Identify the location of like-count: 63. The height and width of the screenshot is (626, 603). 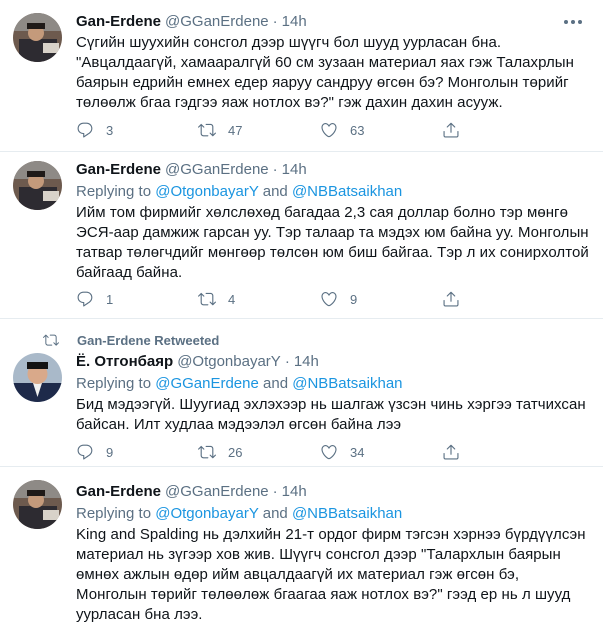
(357, 130).